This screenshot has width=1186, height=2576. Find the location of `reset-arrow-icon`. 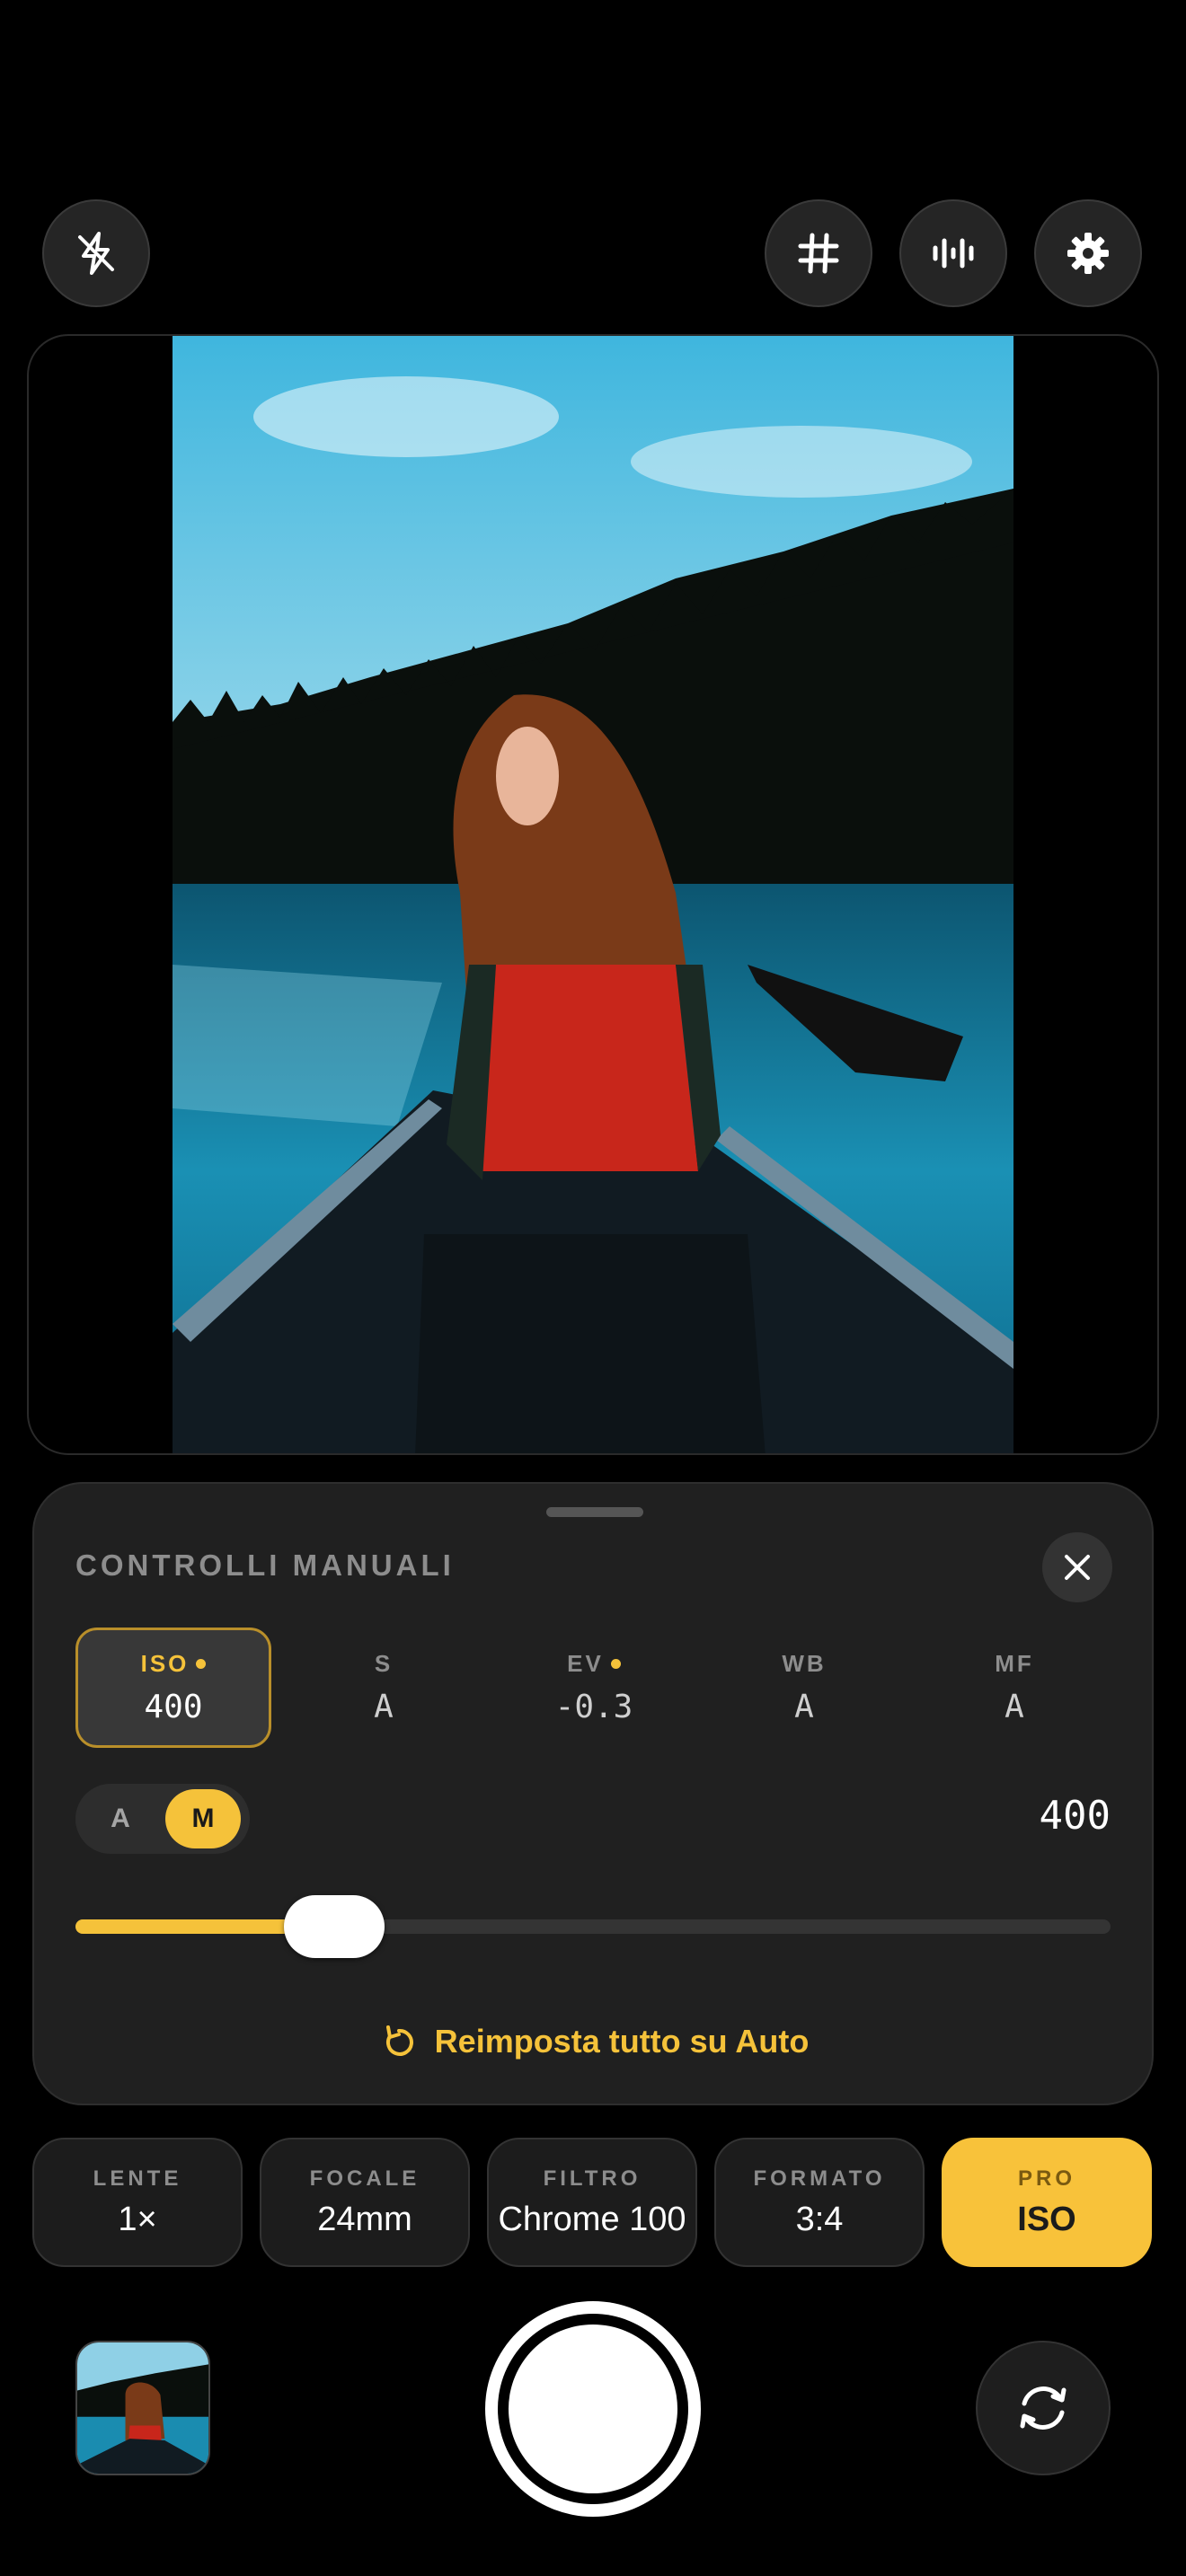

reset-arrow-icon is located at coordinates (399, 2040).